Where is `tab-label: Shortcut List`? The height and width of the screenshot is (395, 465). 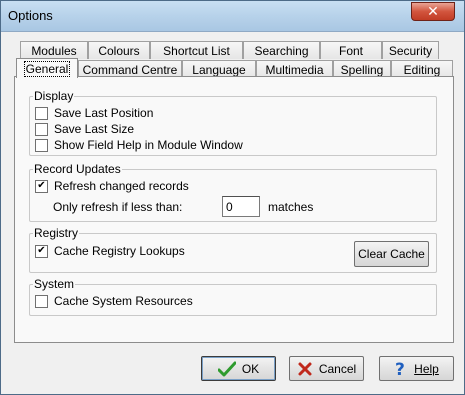
tab-label: Shortcut List is located at coordinates (196, 50).